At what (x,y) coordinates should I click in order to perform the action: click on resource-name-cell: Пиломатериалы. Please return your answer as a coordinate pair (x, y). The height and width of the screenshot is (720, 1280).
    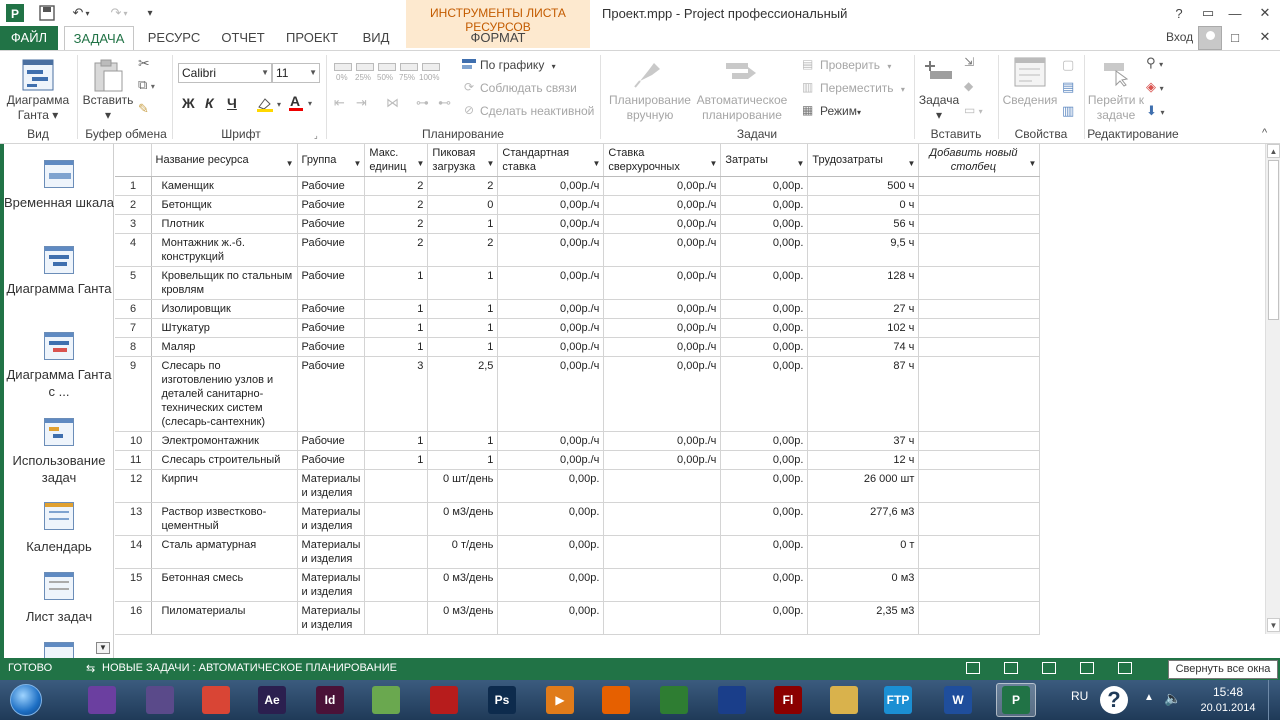
    Looking at the image, I should click on (224, 618).